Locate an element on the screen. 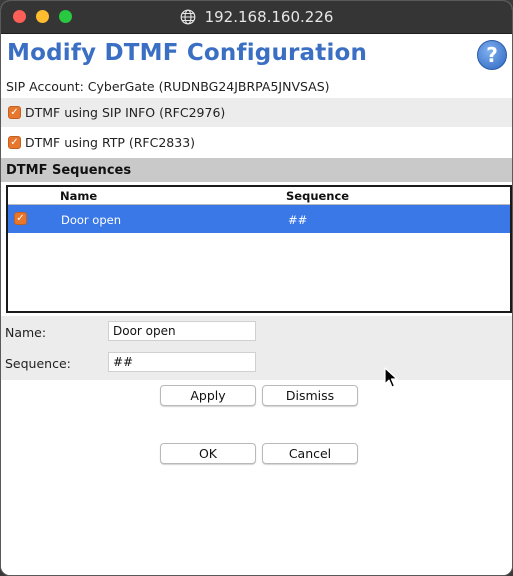 This screenshot has height=576, width=513. row-name-cell: Door open is located at coordinates (91, 220).